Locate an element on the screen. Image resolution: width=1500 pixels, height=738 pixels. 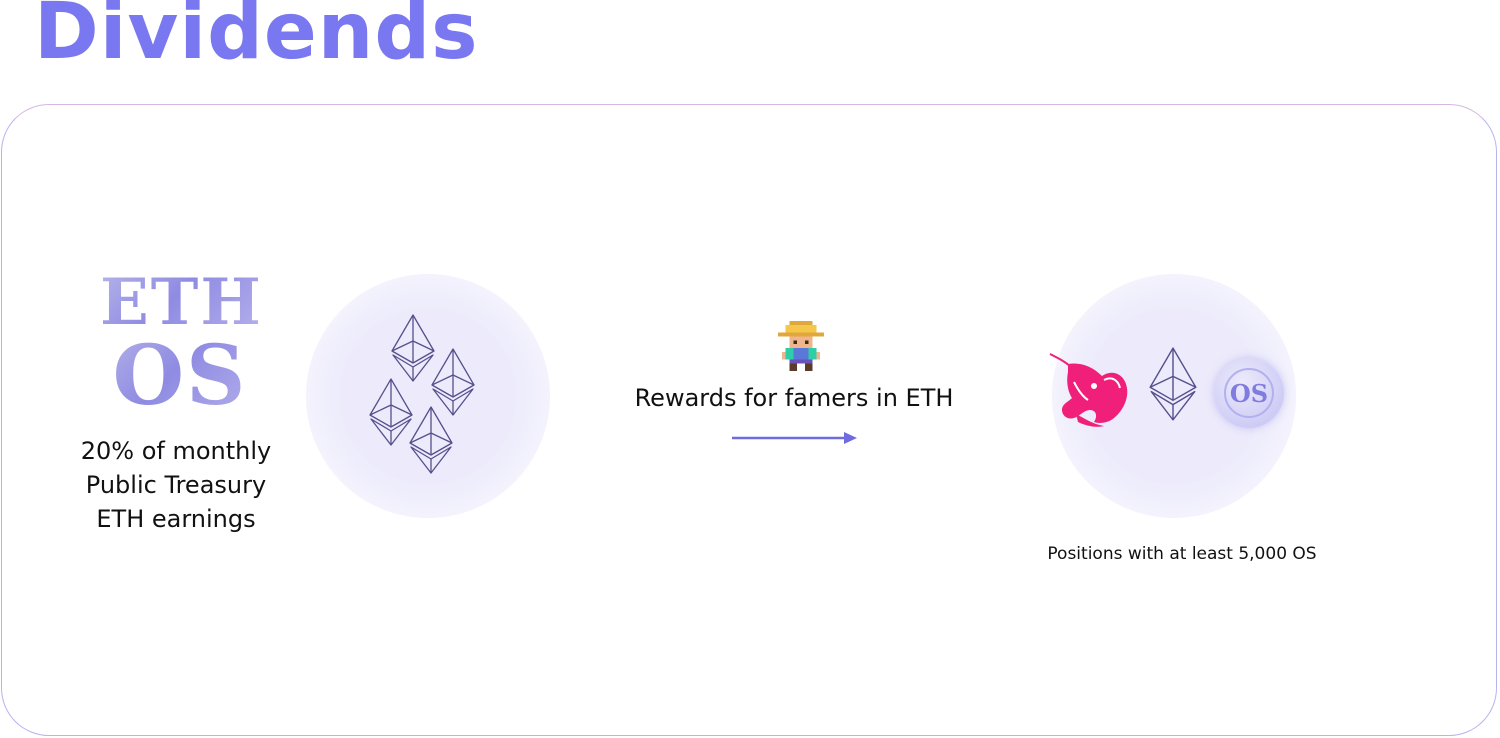
positions-label: Positions with at least 5,000 OS is located at coordinates (1182, 554).